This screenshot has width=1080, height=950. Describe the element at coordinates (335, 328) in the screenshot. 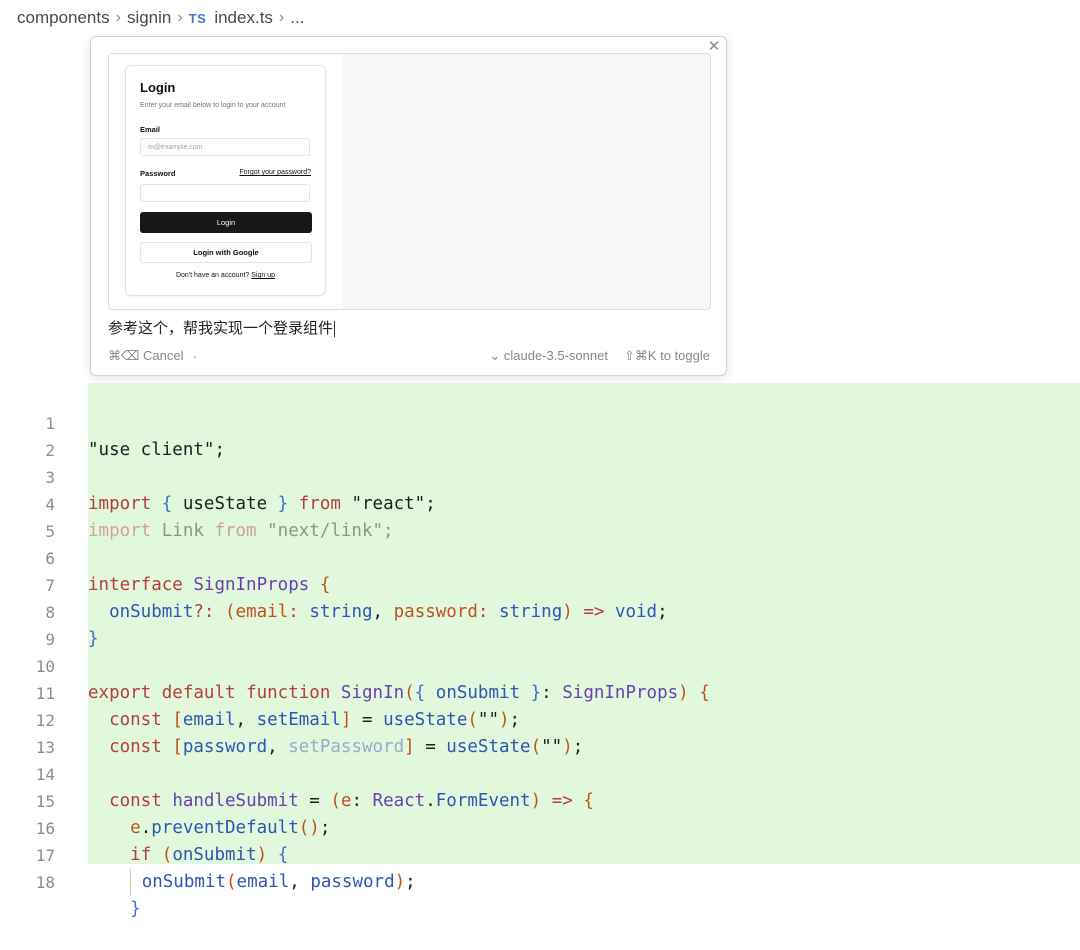

I see `text-caret` at that location.